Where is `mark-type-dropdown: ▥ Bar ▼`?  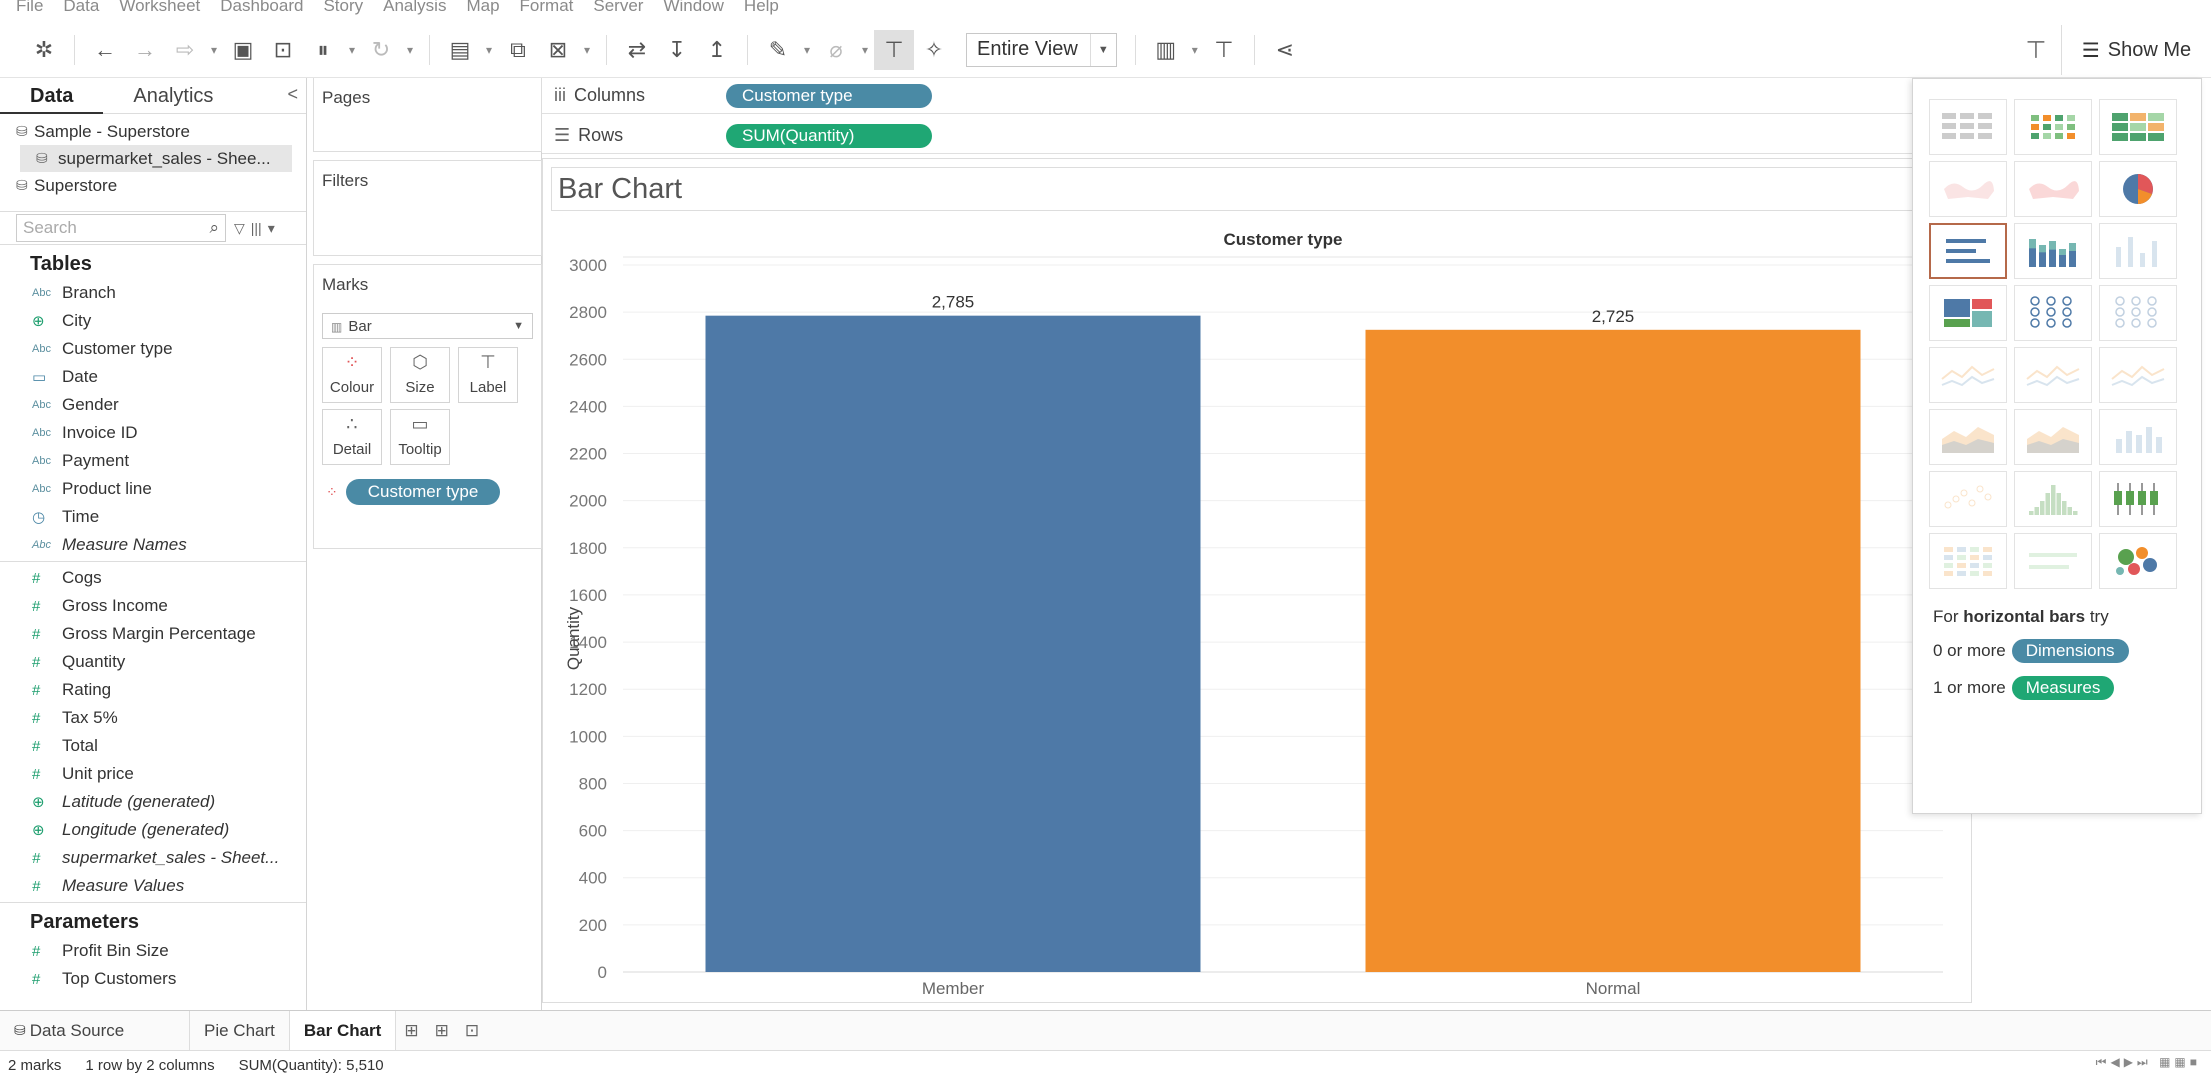
mark-type-dropdown: ▥ Bar ▼ is located at coordinates (427, 326).